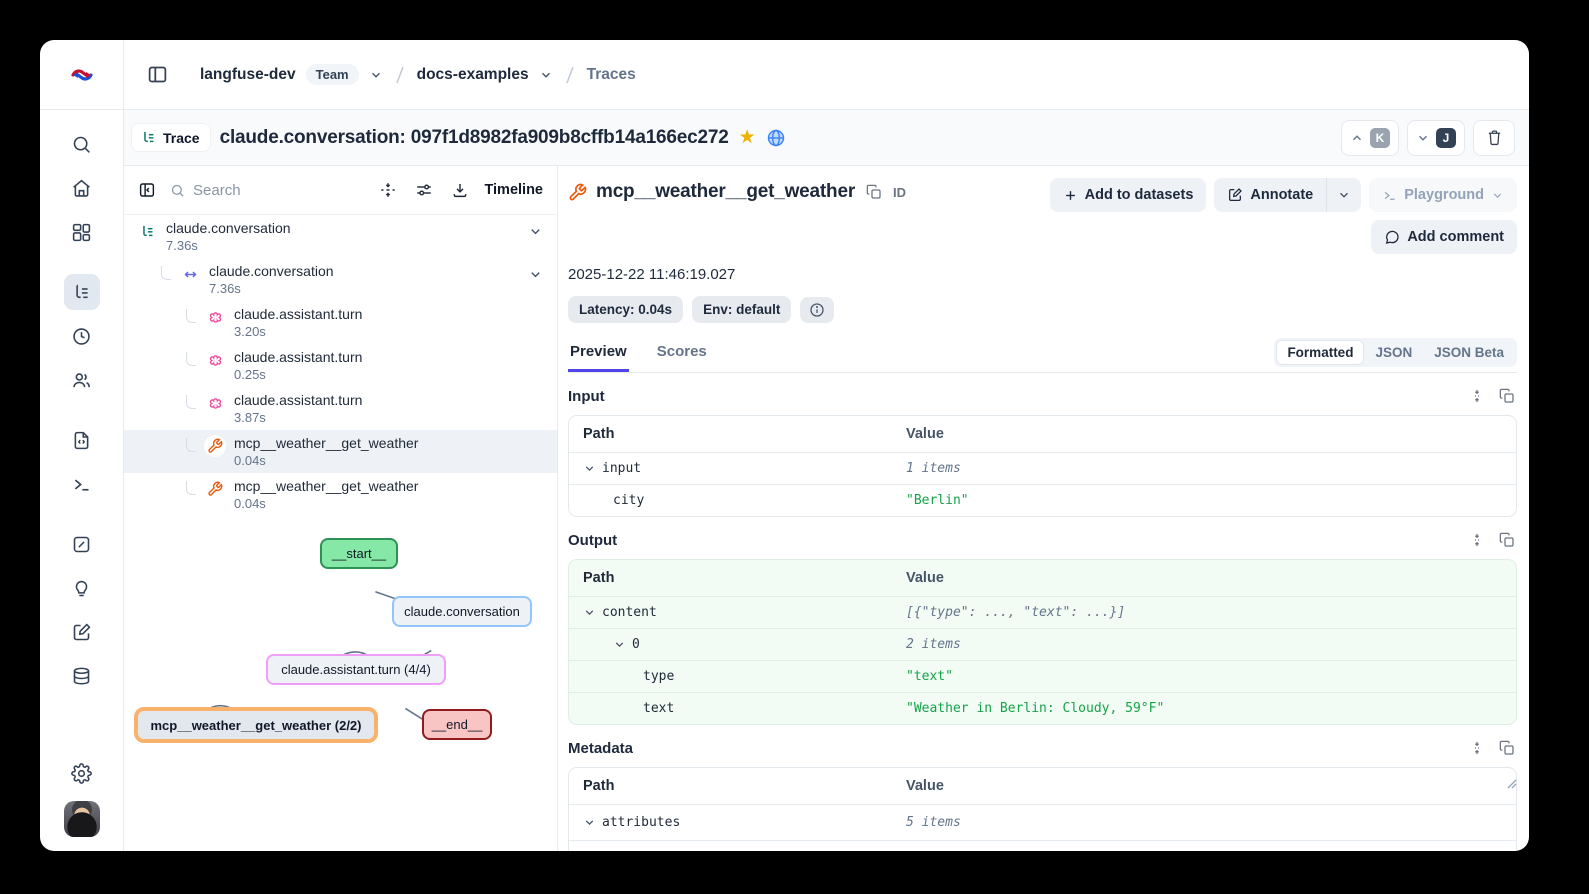 This screenshot has height=894, width=1589. Describe the element at coordinates (1042, 822) in the screenshot. I see `table-row: attributes 5 items` at that location.